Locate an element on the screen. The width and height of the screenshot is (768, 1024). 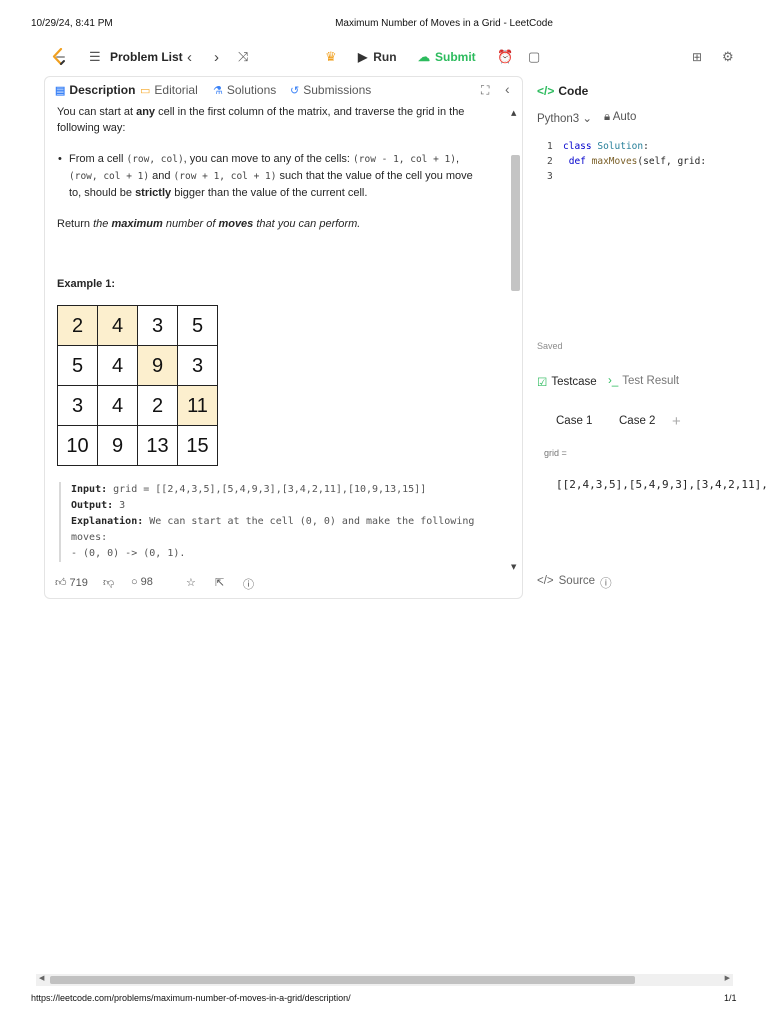
note-icon: ▢ is located at coordinates (534, 57).